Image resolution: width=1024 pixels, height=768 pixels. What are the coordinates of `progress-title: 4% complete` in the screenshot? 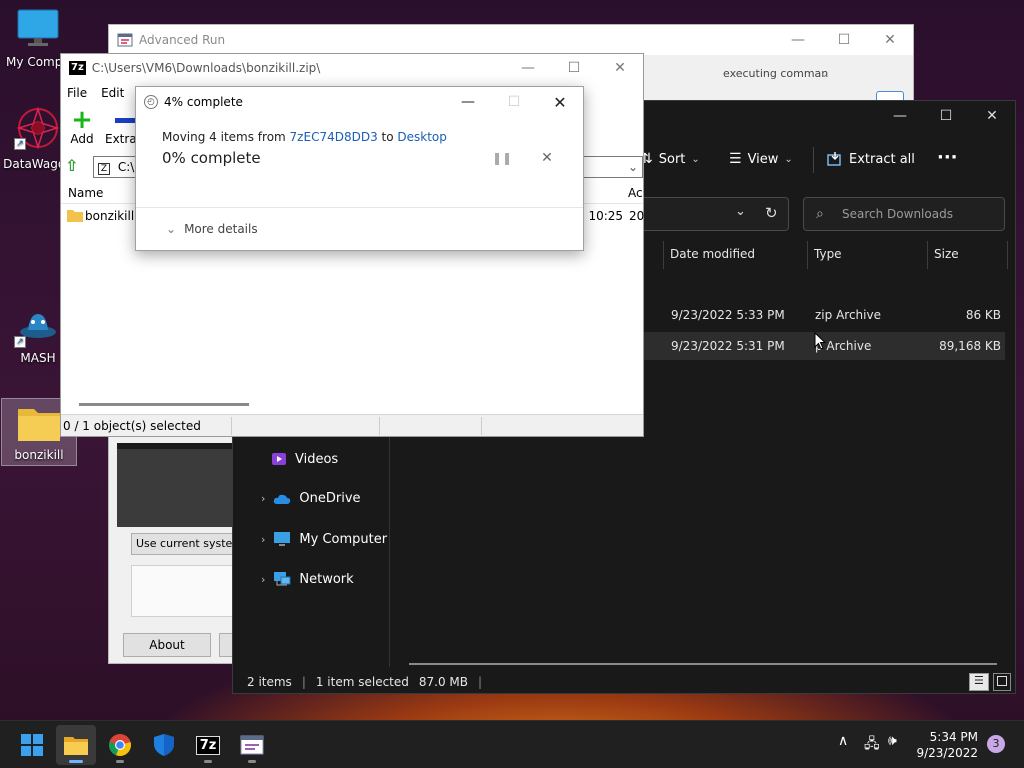 It's located at (203, 102).